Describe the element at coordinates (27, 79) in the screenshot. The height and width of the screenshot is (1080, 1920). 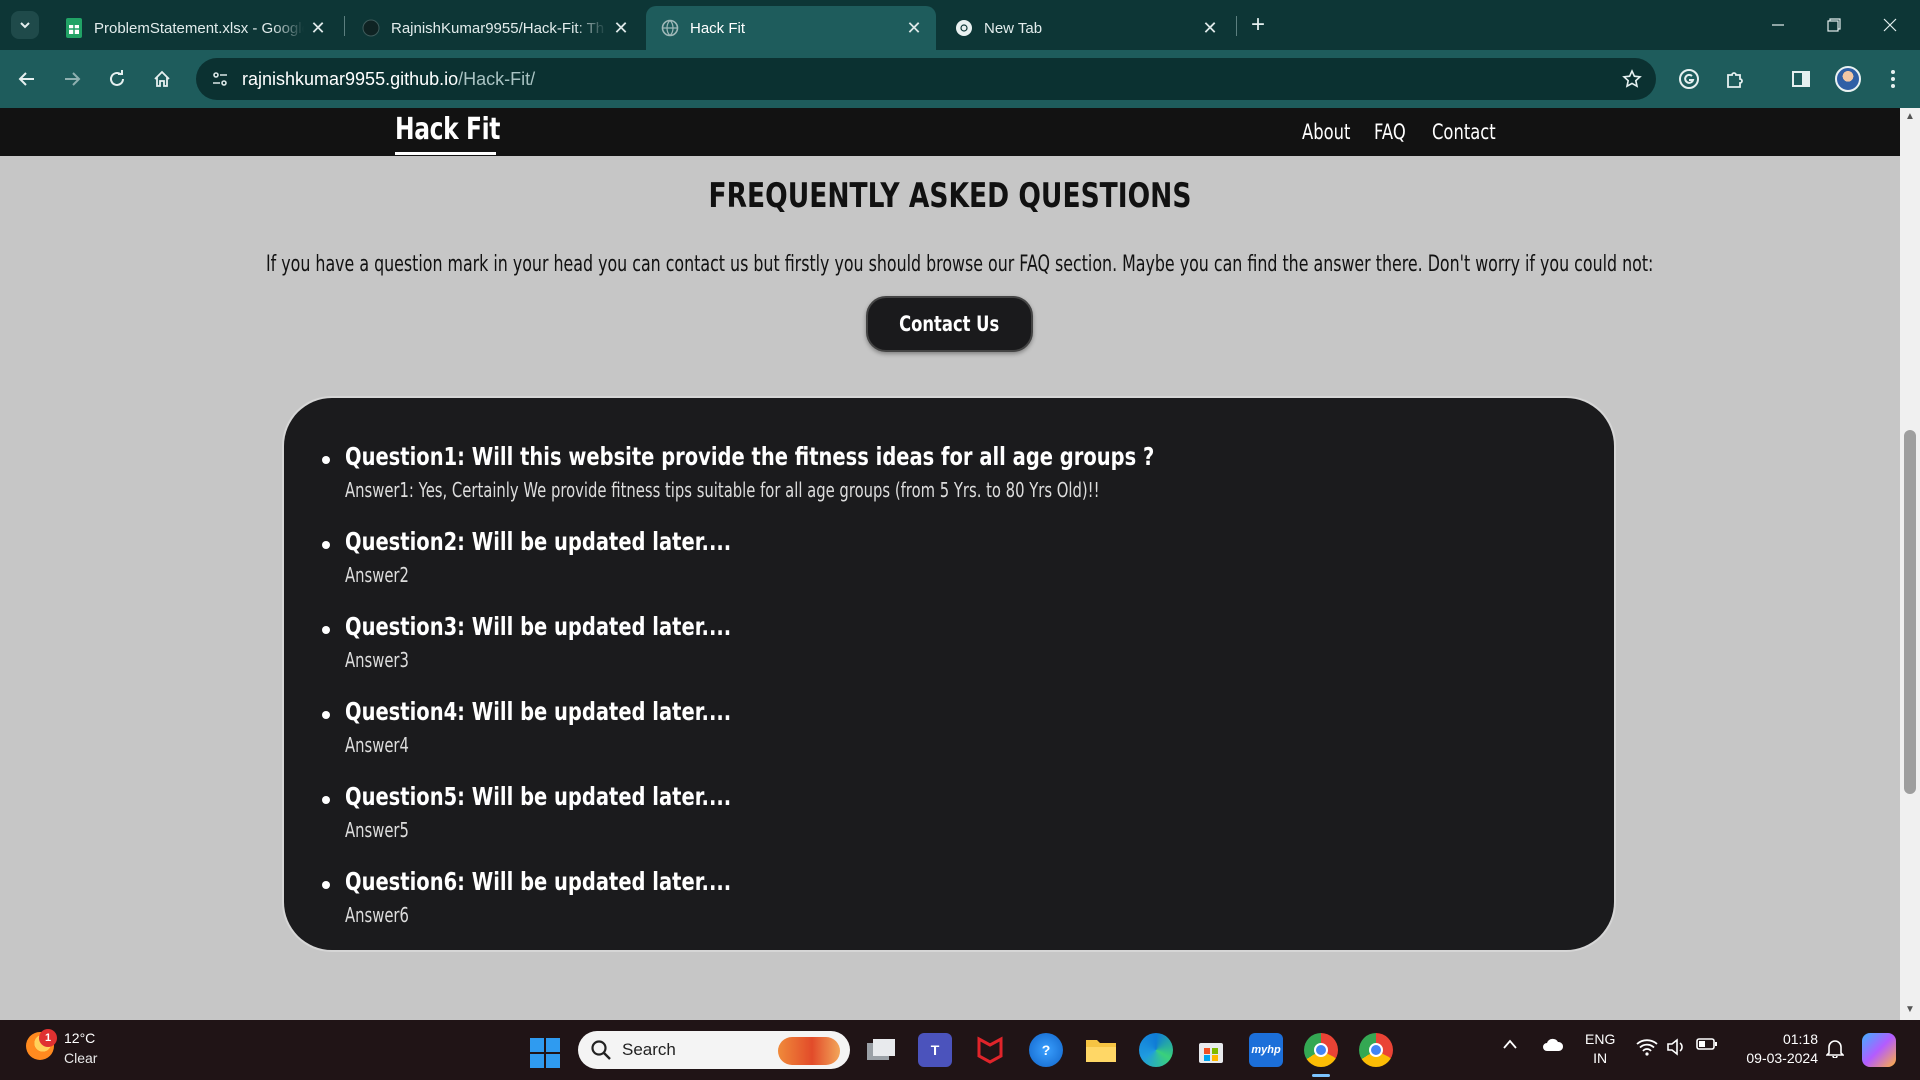
I see `back-arrow-icon` at that location.